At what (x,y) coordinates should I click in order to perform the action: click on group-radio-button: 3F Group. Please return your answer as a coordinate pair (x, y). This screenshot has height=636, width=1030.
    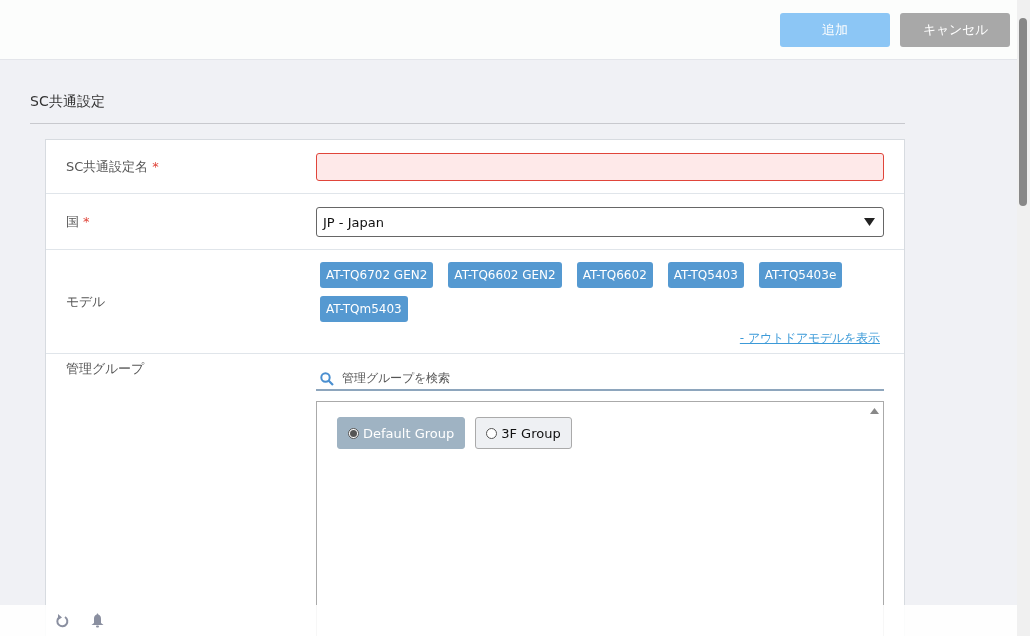
    Looking at the image, I should click on (523, 433).